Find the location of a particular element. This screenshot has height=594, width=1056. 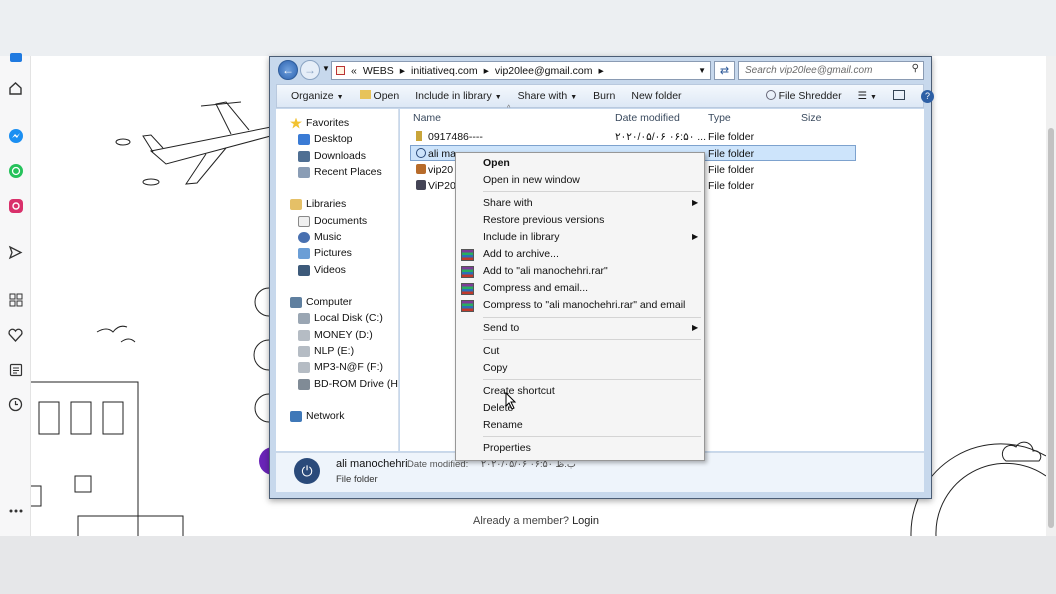

file-name: 0917486---- is located at coordinates (455, 137).